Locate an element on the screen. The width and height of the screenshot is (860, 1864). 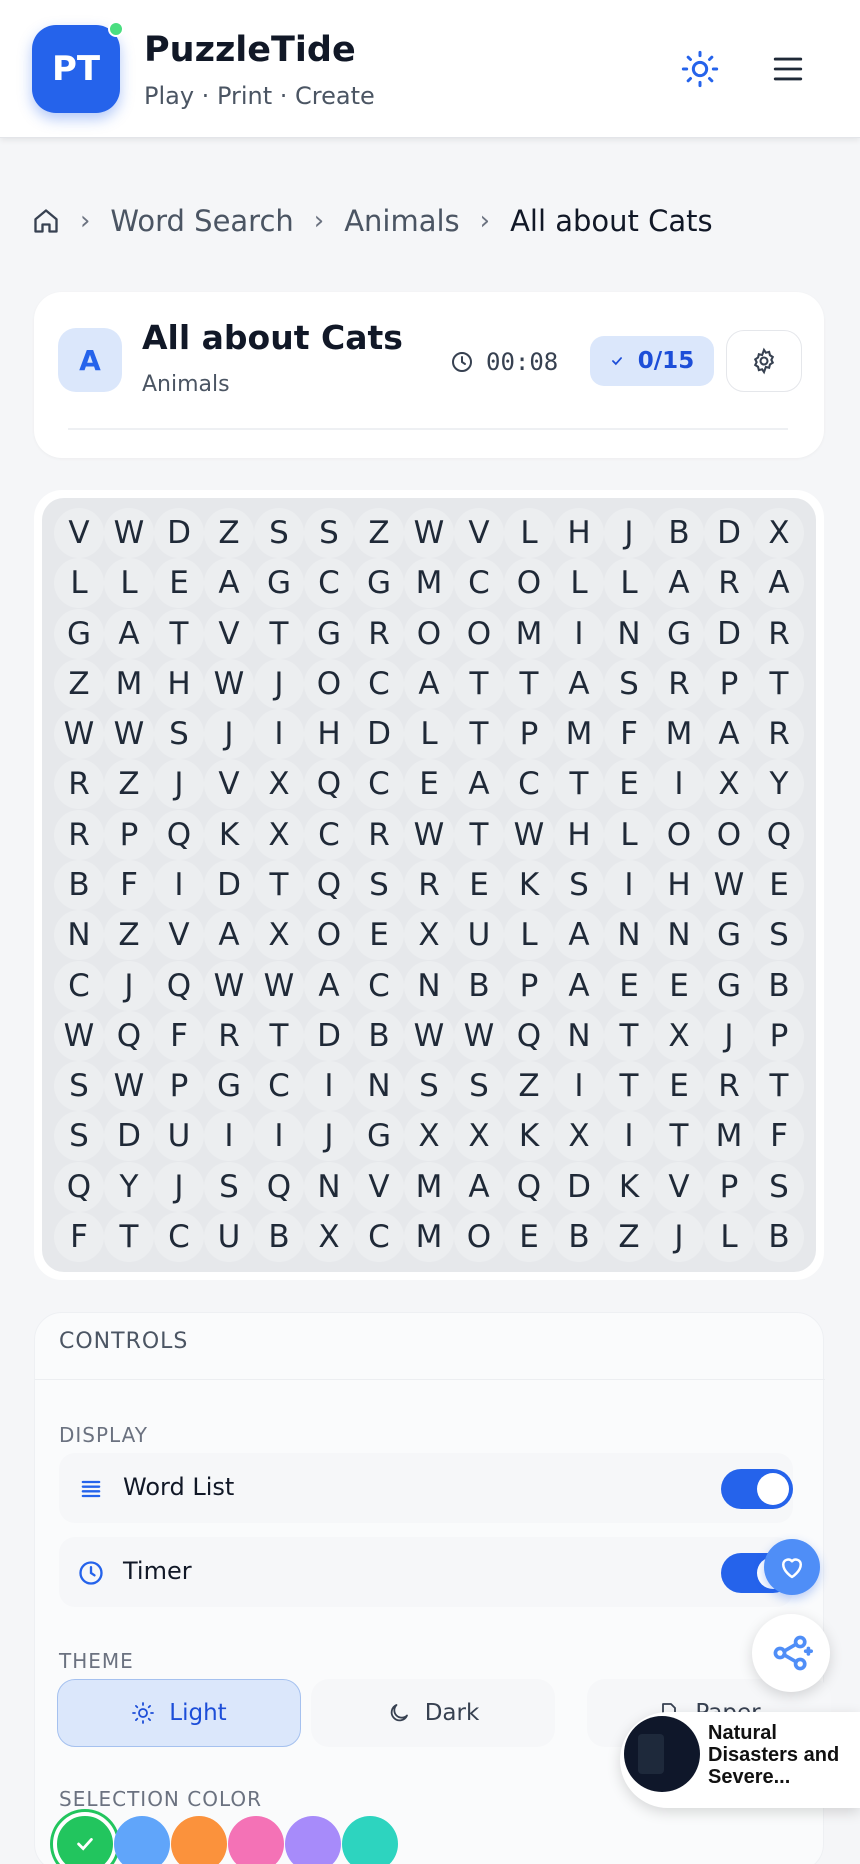
grid-cell: H is located at coordinates (579, 834).